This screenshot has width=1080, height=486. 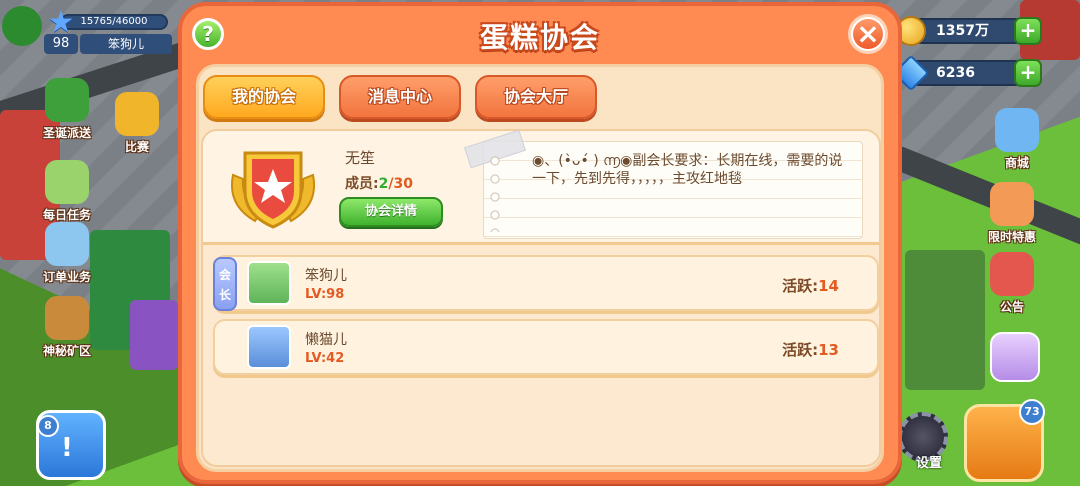 I want to click on side-button-gift-box: 限时特惠, so click(x=1012, y=213).